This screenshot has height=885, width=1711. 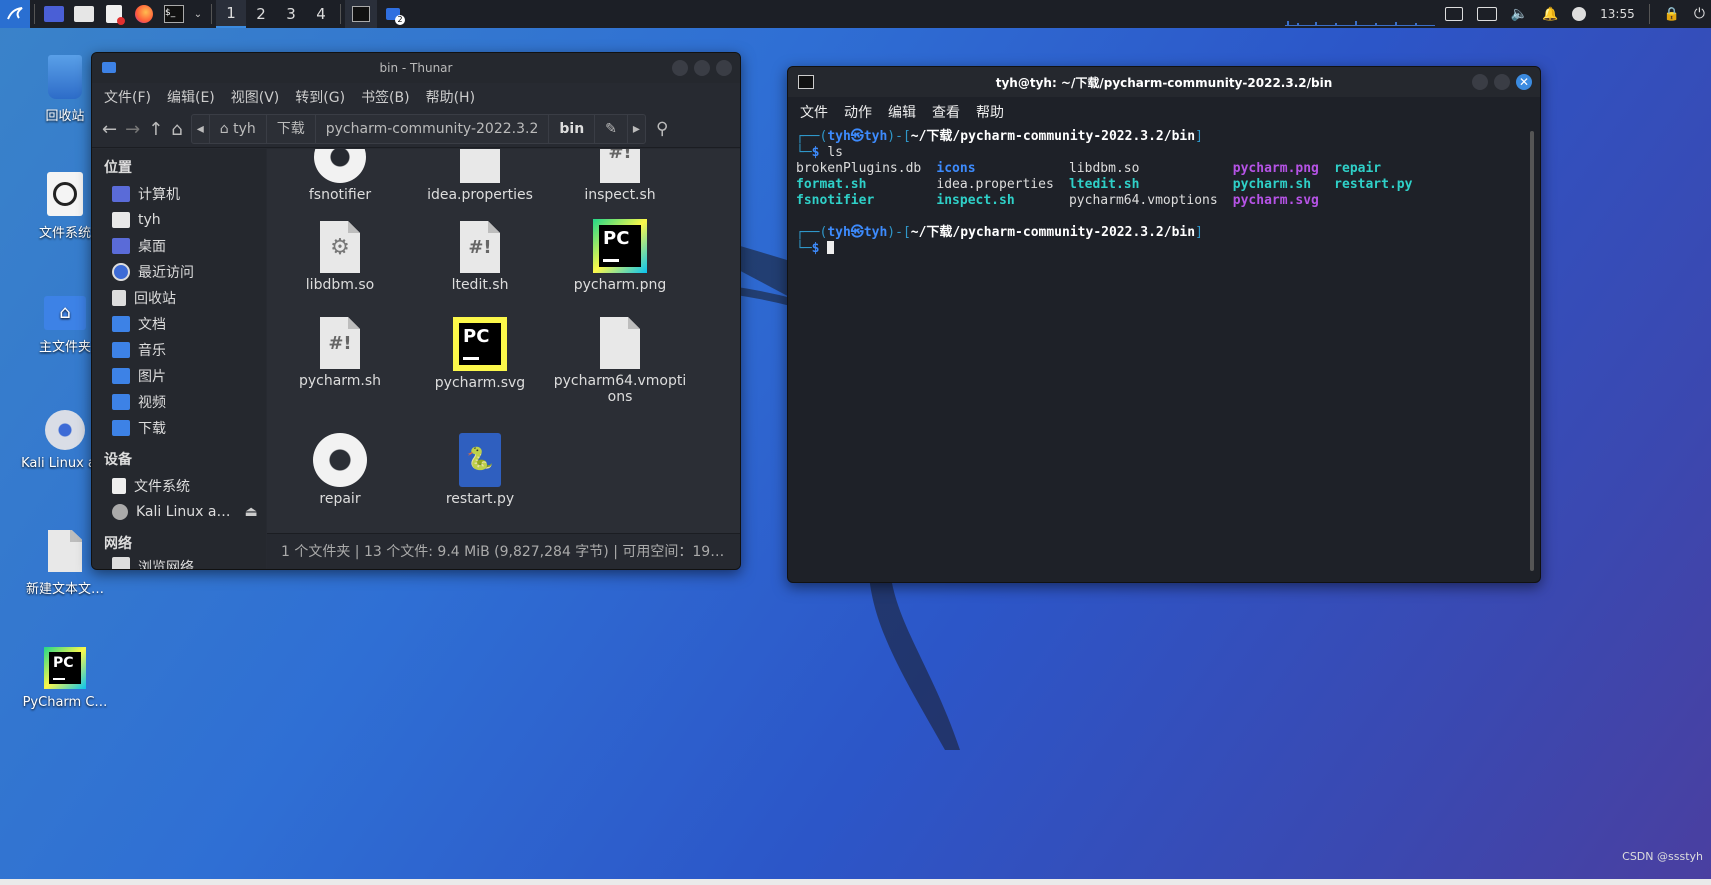 I want to click on downloads-folder-icon, so click(x=121, y=428).